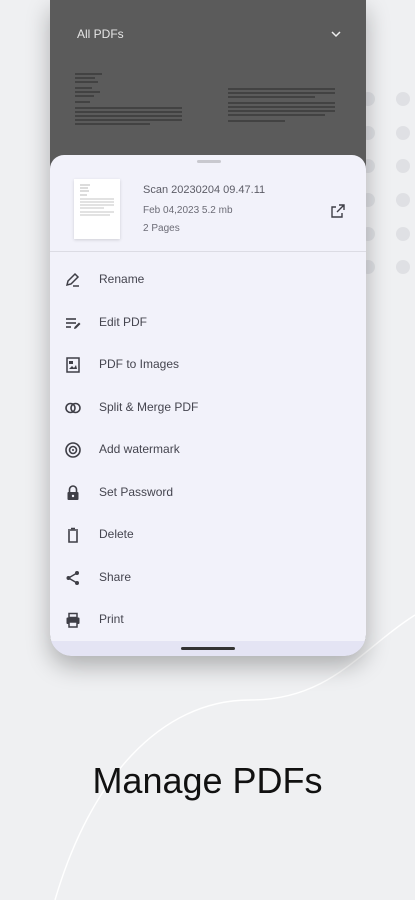 Image resolution: width=415 pixels, height=900 pixels. What do you see at coordinates (209, 161) in the screenshot?
I see `sheet-drag-handle` at bounding box center [209, 161].